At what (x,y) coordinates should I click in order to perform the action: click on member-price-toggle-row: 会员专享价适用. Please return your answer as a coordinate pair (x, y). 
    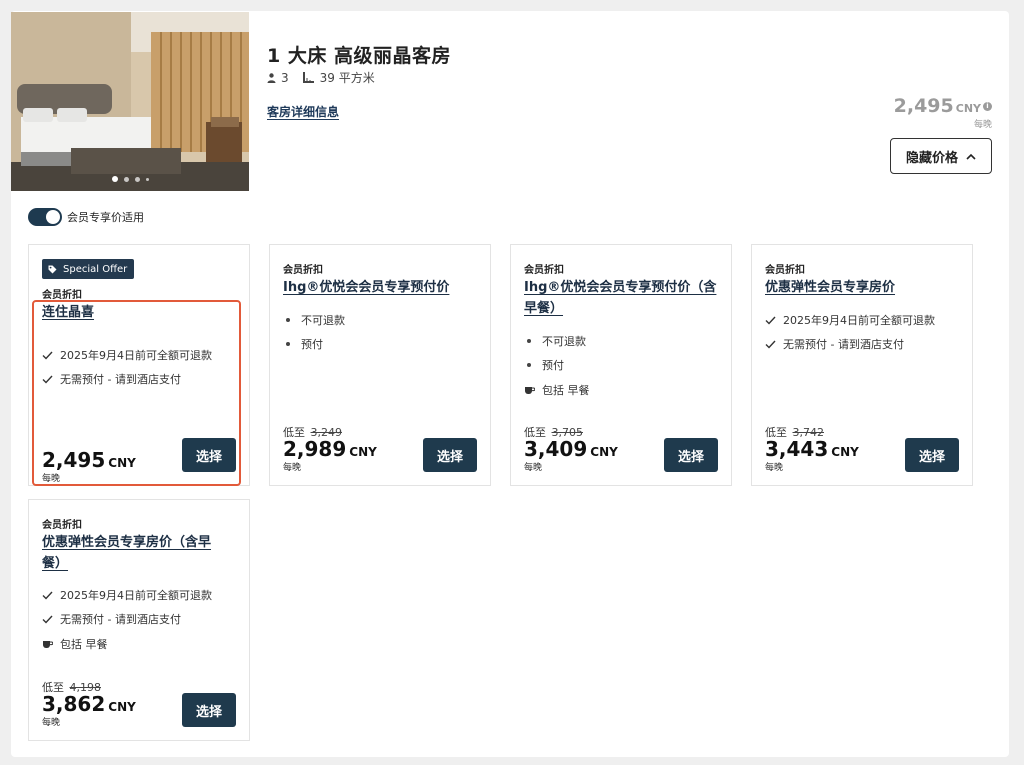
    Looking at the image, I should click on (86, 217).